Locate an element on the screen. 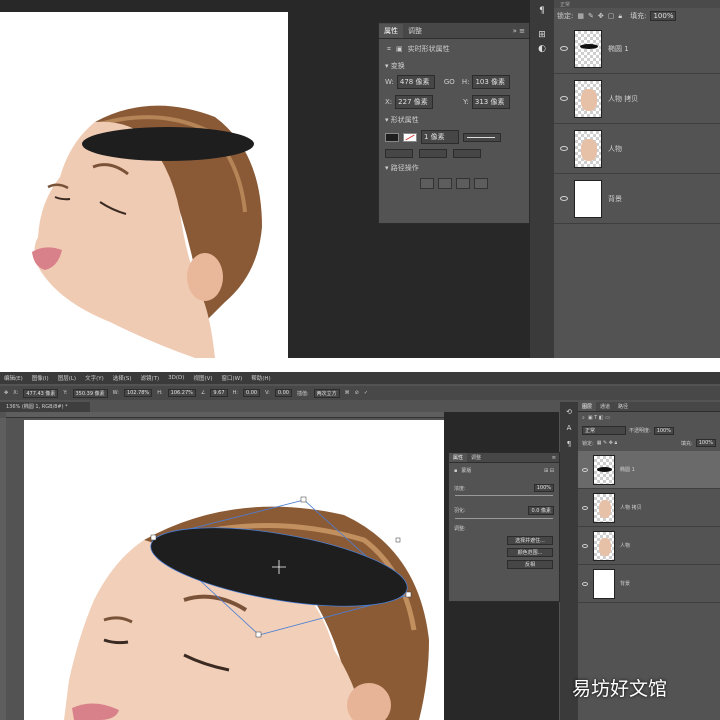 This screenshot has width=720, height=720. add-mask-icon: ⊞ ⊟ is located at coordinates (549, 471).